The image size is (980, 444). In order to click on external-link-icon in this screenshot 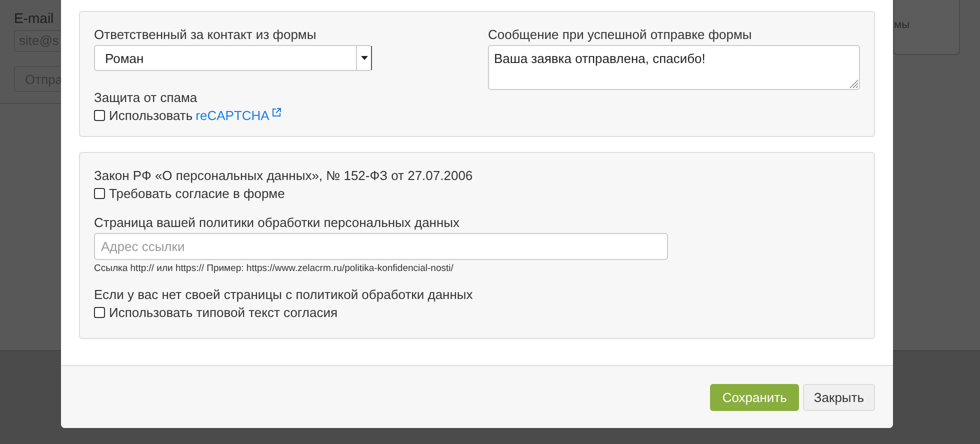, I will do `click(277, 112)`.